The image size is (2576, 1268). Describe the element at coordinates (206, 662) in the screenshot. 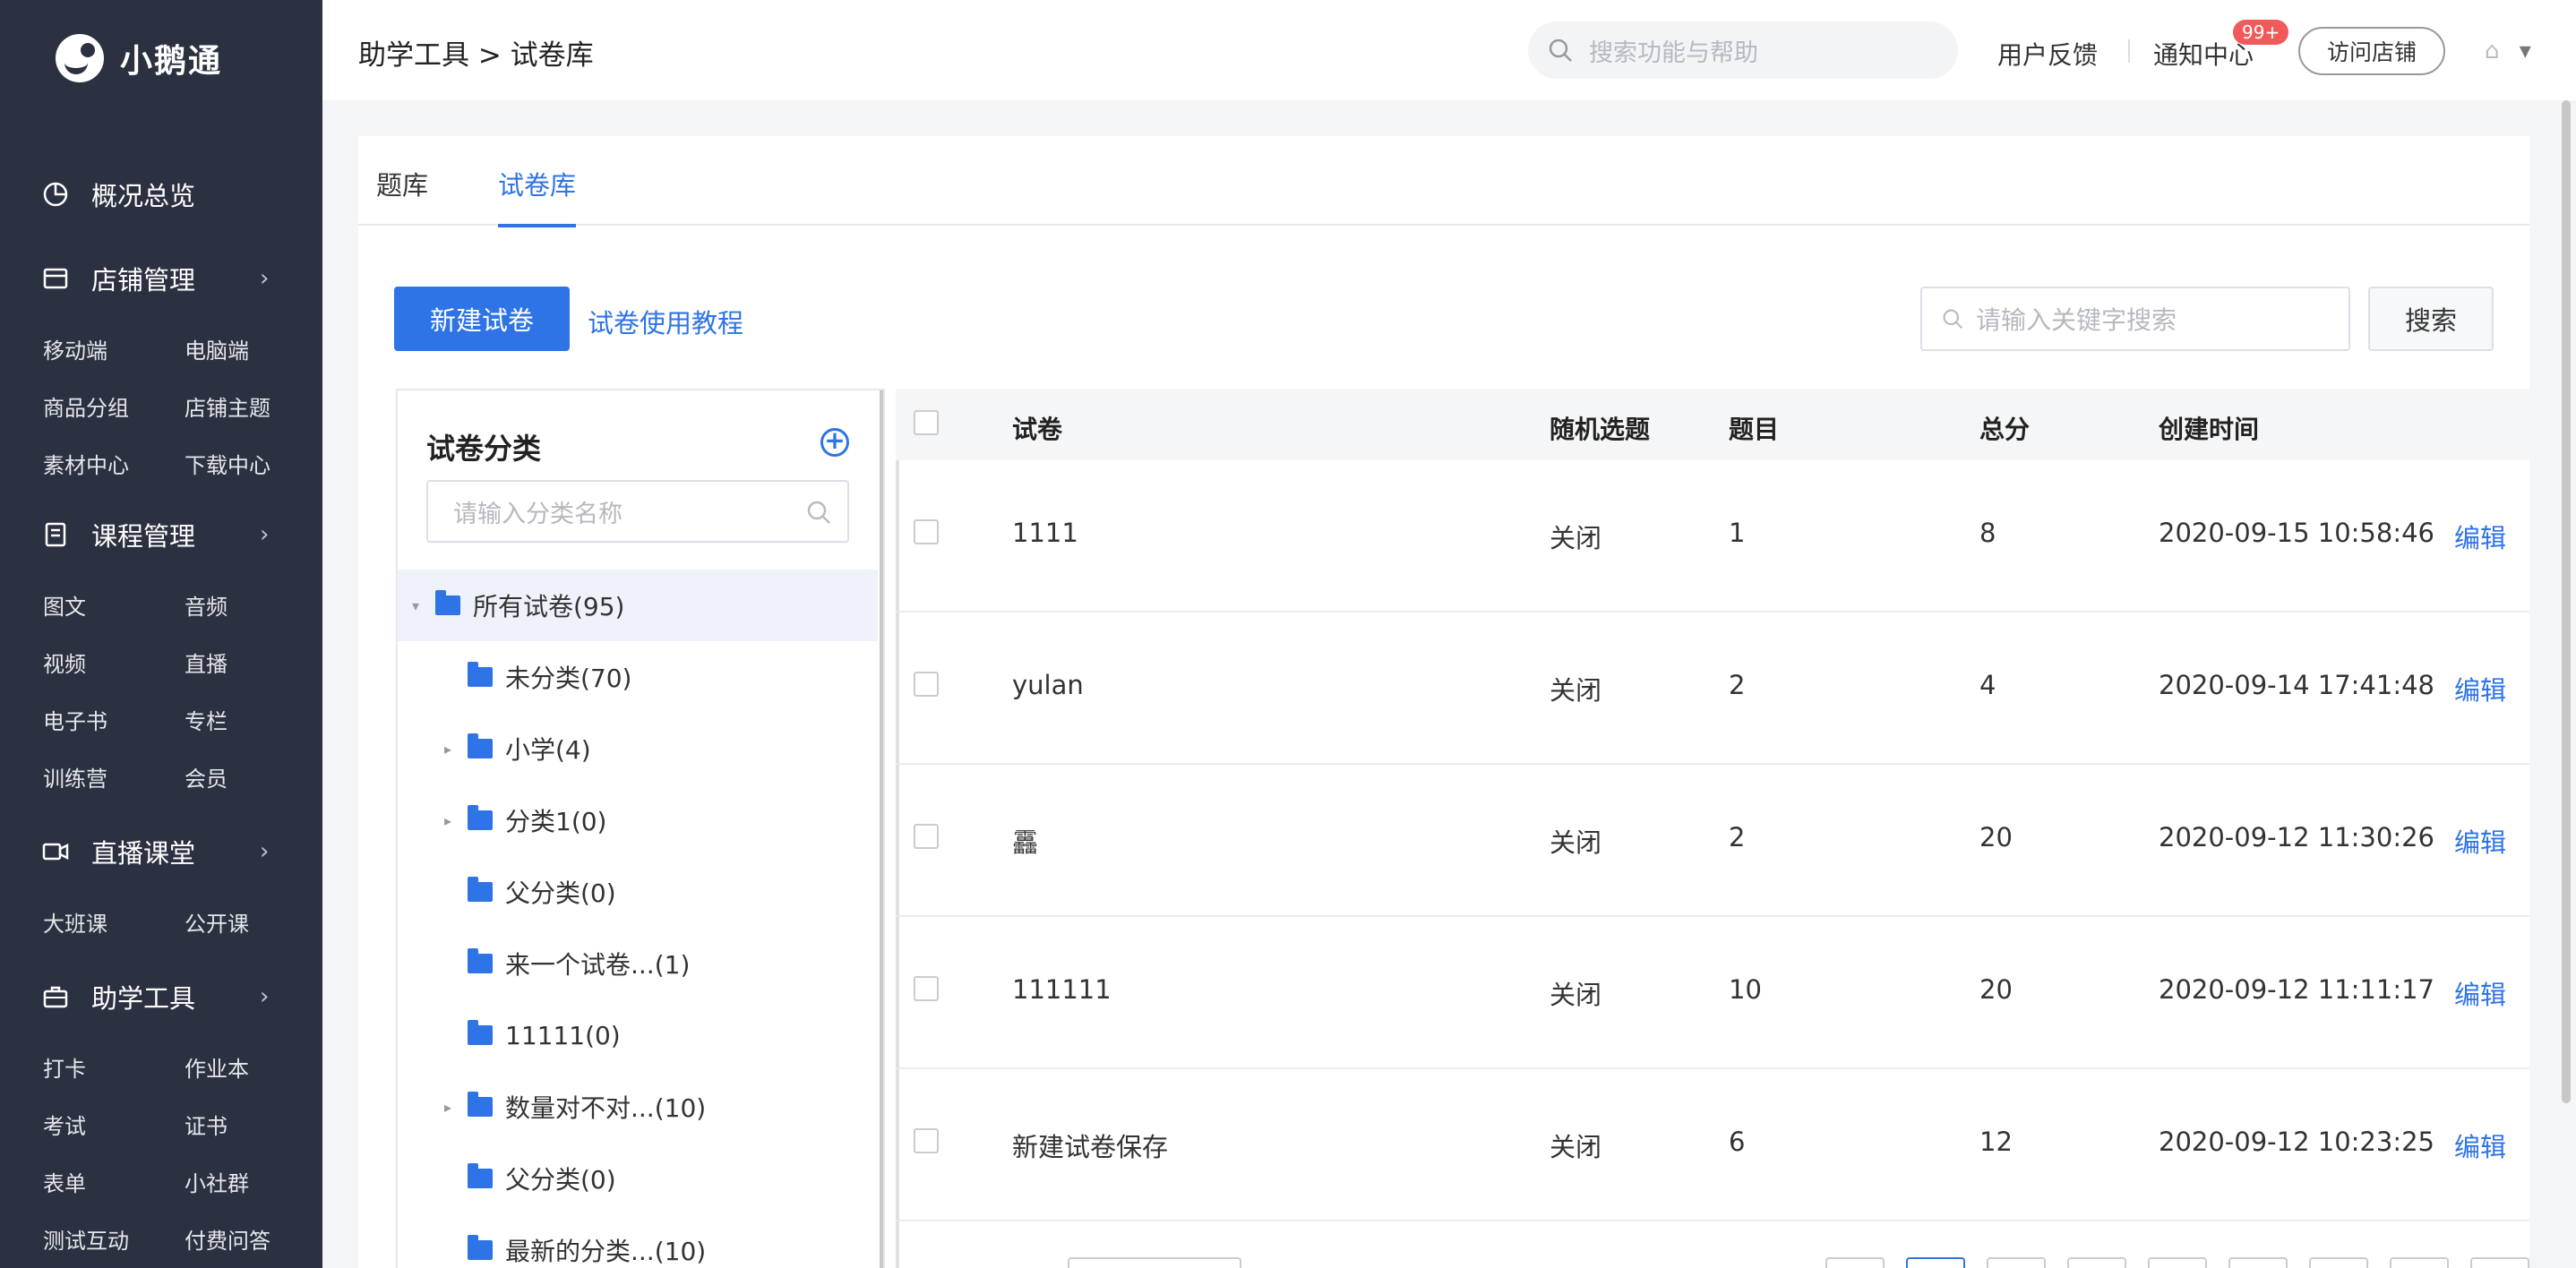

I see `sidebar-item: 直播` at that location.